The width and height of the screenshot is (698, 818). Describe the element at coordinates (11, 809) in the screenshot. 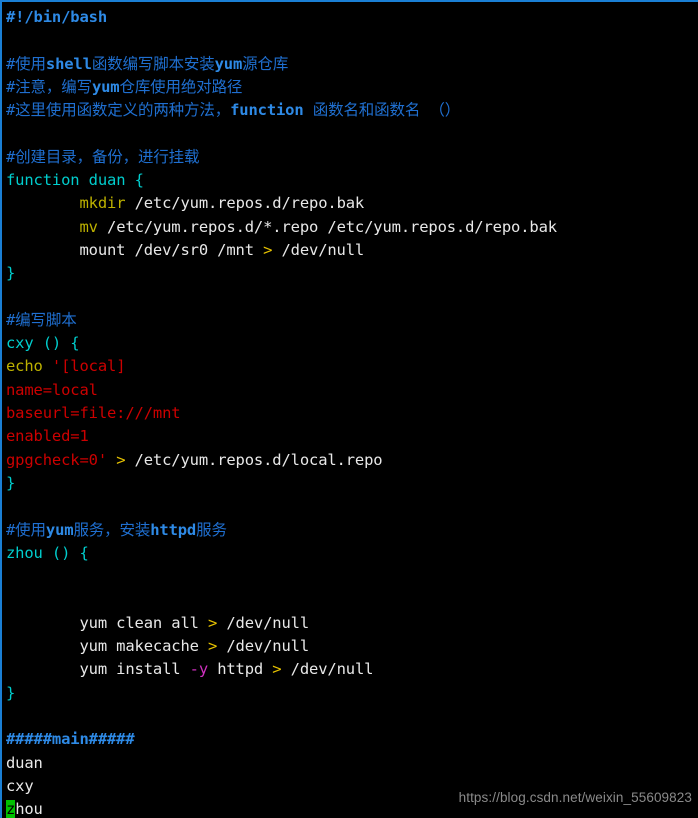

I see `text-cursor: z` at that location.